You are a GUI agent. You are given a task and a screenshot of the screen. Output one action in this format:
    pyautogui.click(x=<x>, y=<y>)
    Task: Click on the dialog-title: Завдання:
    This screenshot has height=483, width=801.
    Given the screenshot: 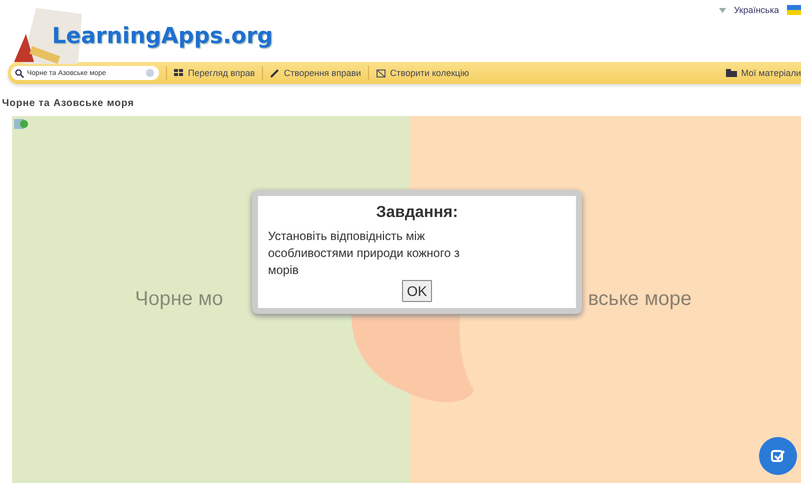 What is the action you would take?
    pyautogui.click(x=417, y=213)
    